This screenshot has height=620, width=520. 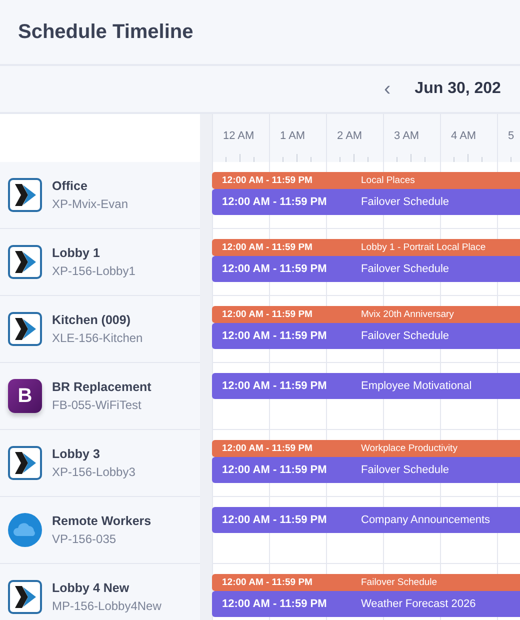 What do you see at coordinates (349, 136) in the screenshot?
I see `hour-label: 2 AM` at bounding box center [349, 136].